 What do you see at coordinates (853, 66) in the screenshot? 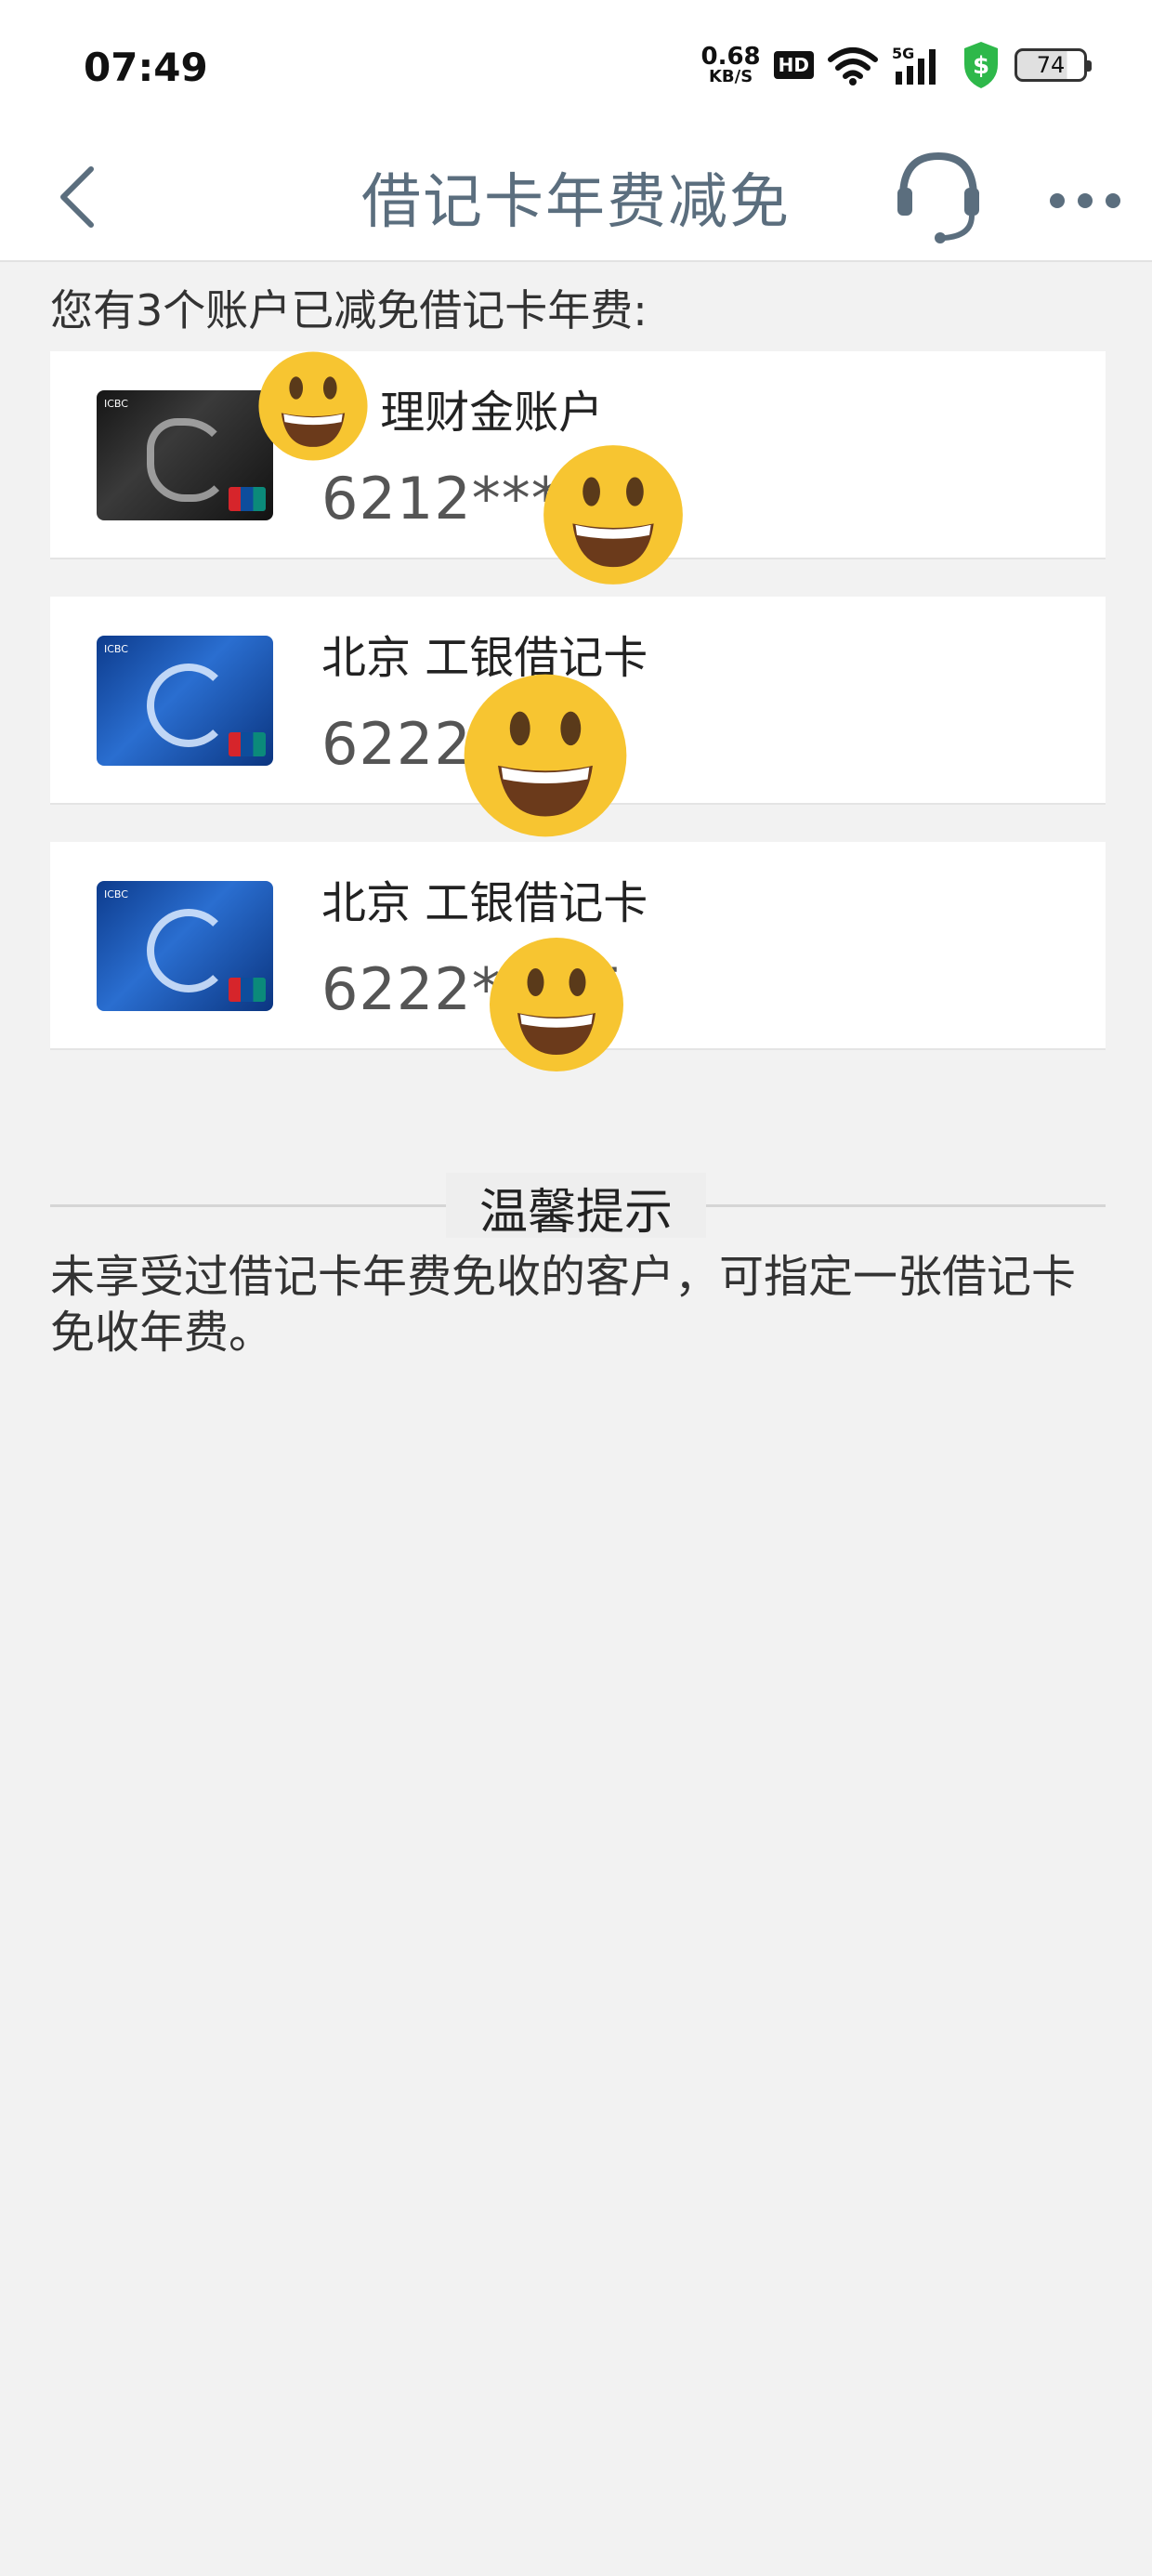
I see `wifi-icon` at bounding box center [853, 66].